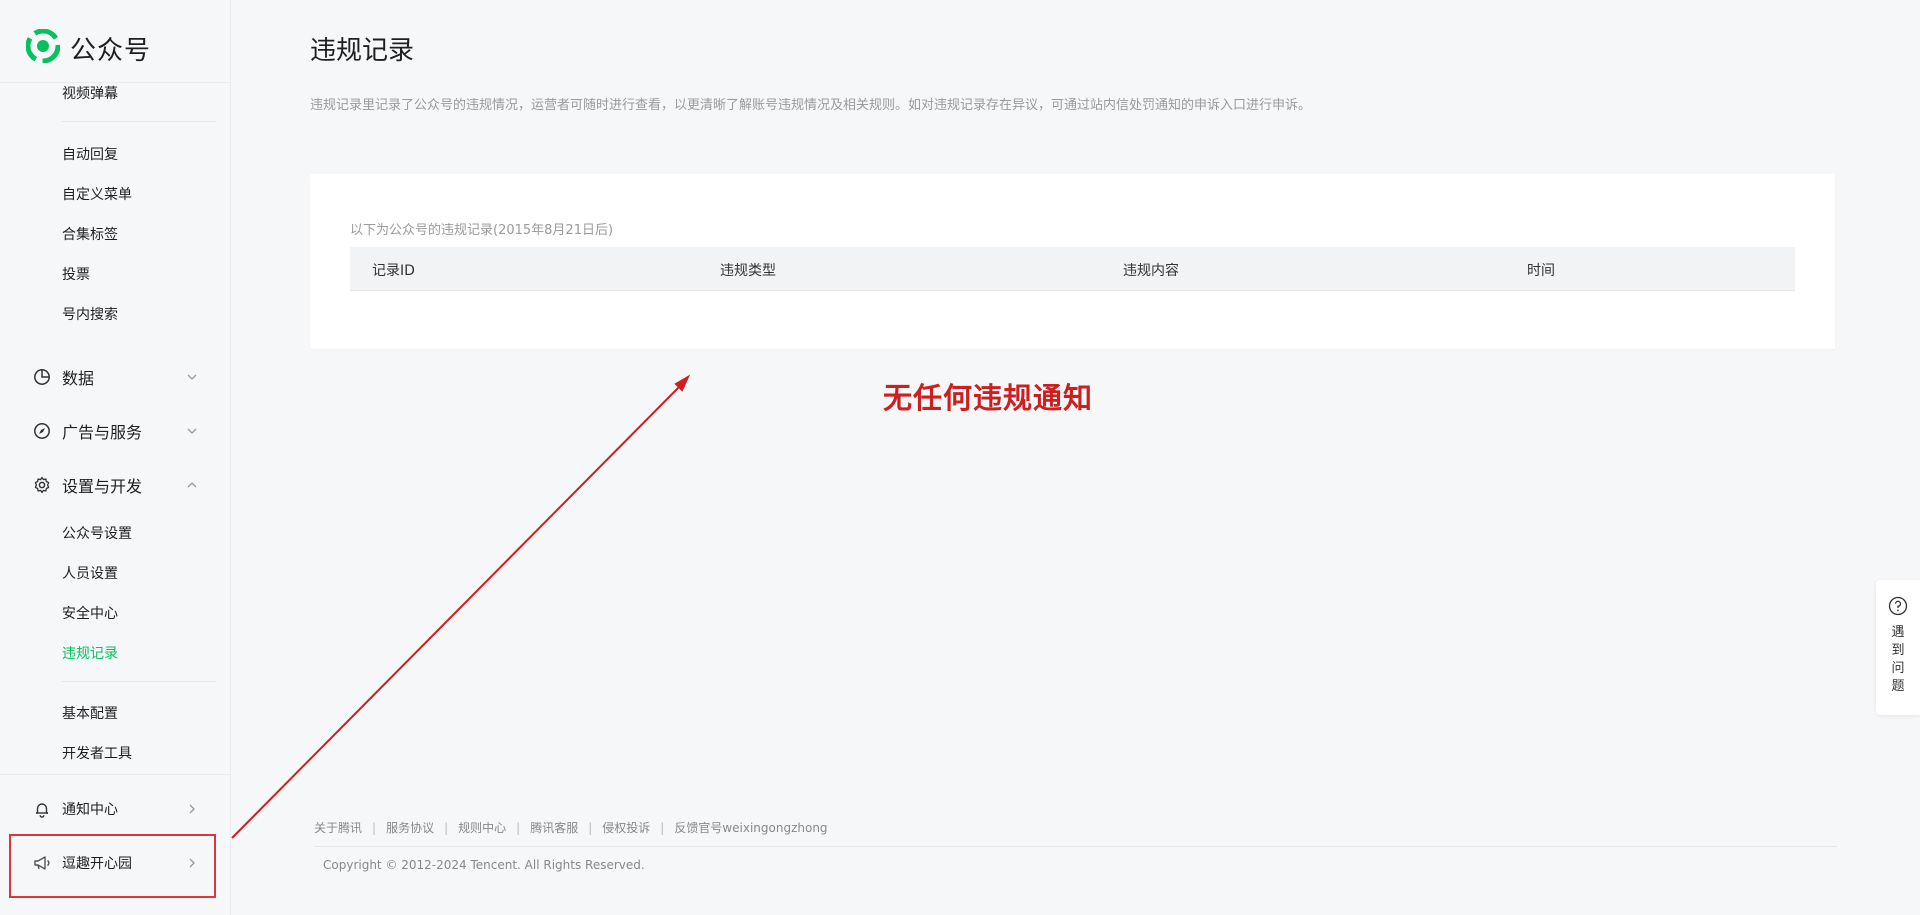 The image size is (1920, 915). What do you see at coordinates (42, 485) in the screenshot?
I see `gear-icon` at bounding box center [42, 485].